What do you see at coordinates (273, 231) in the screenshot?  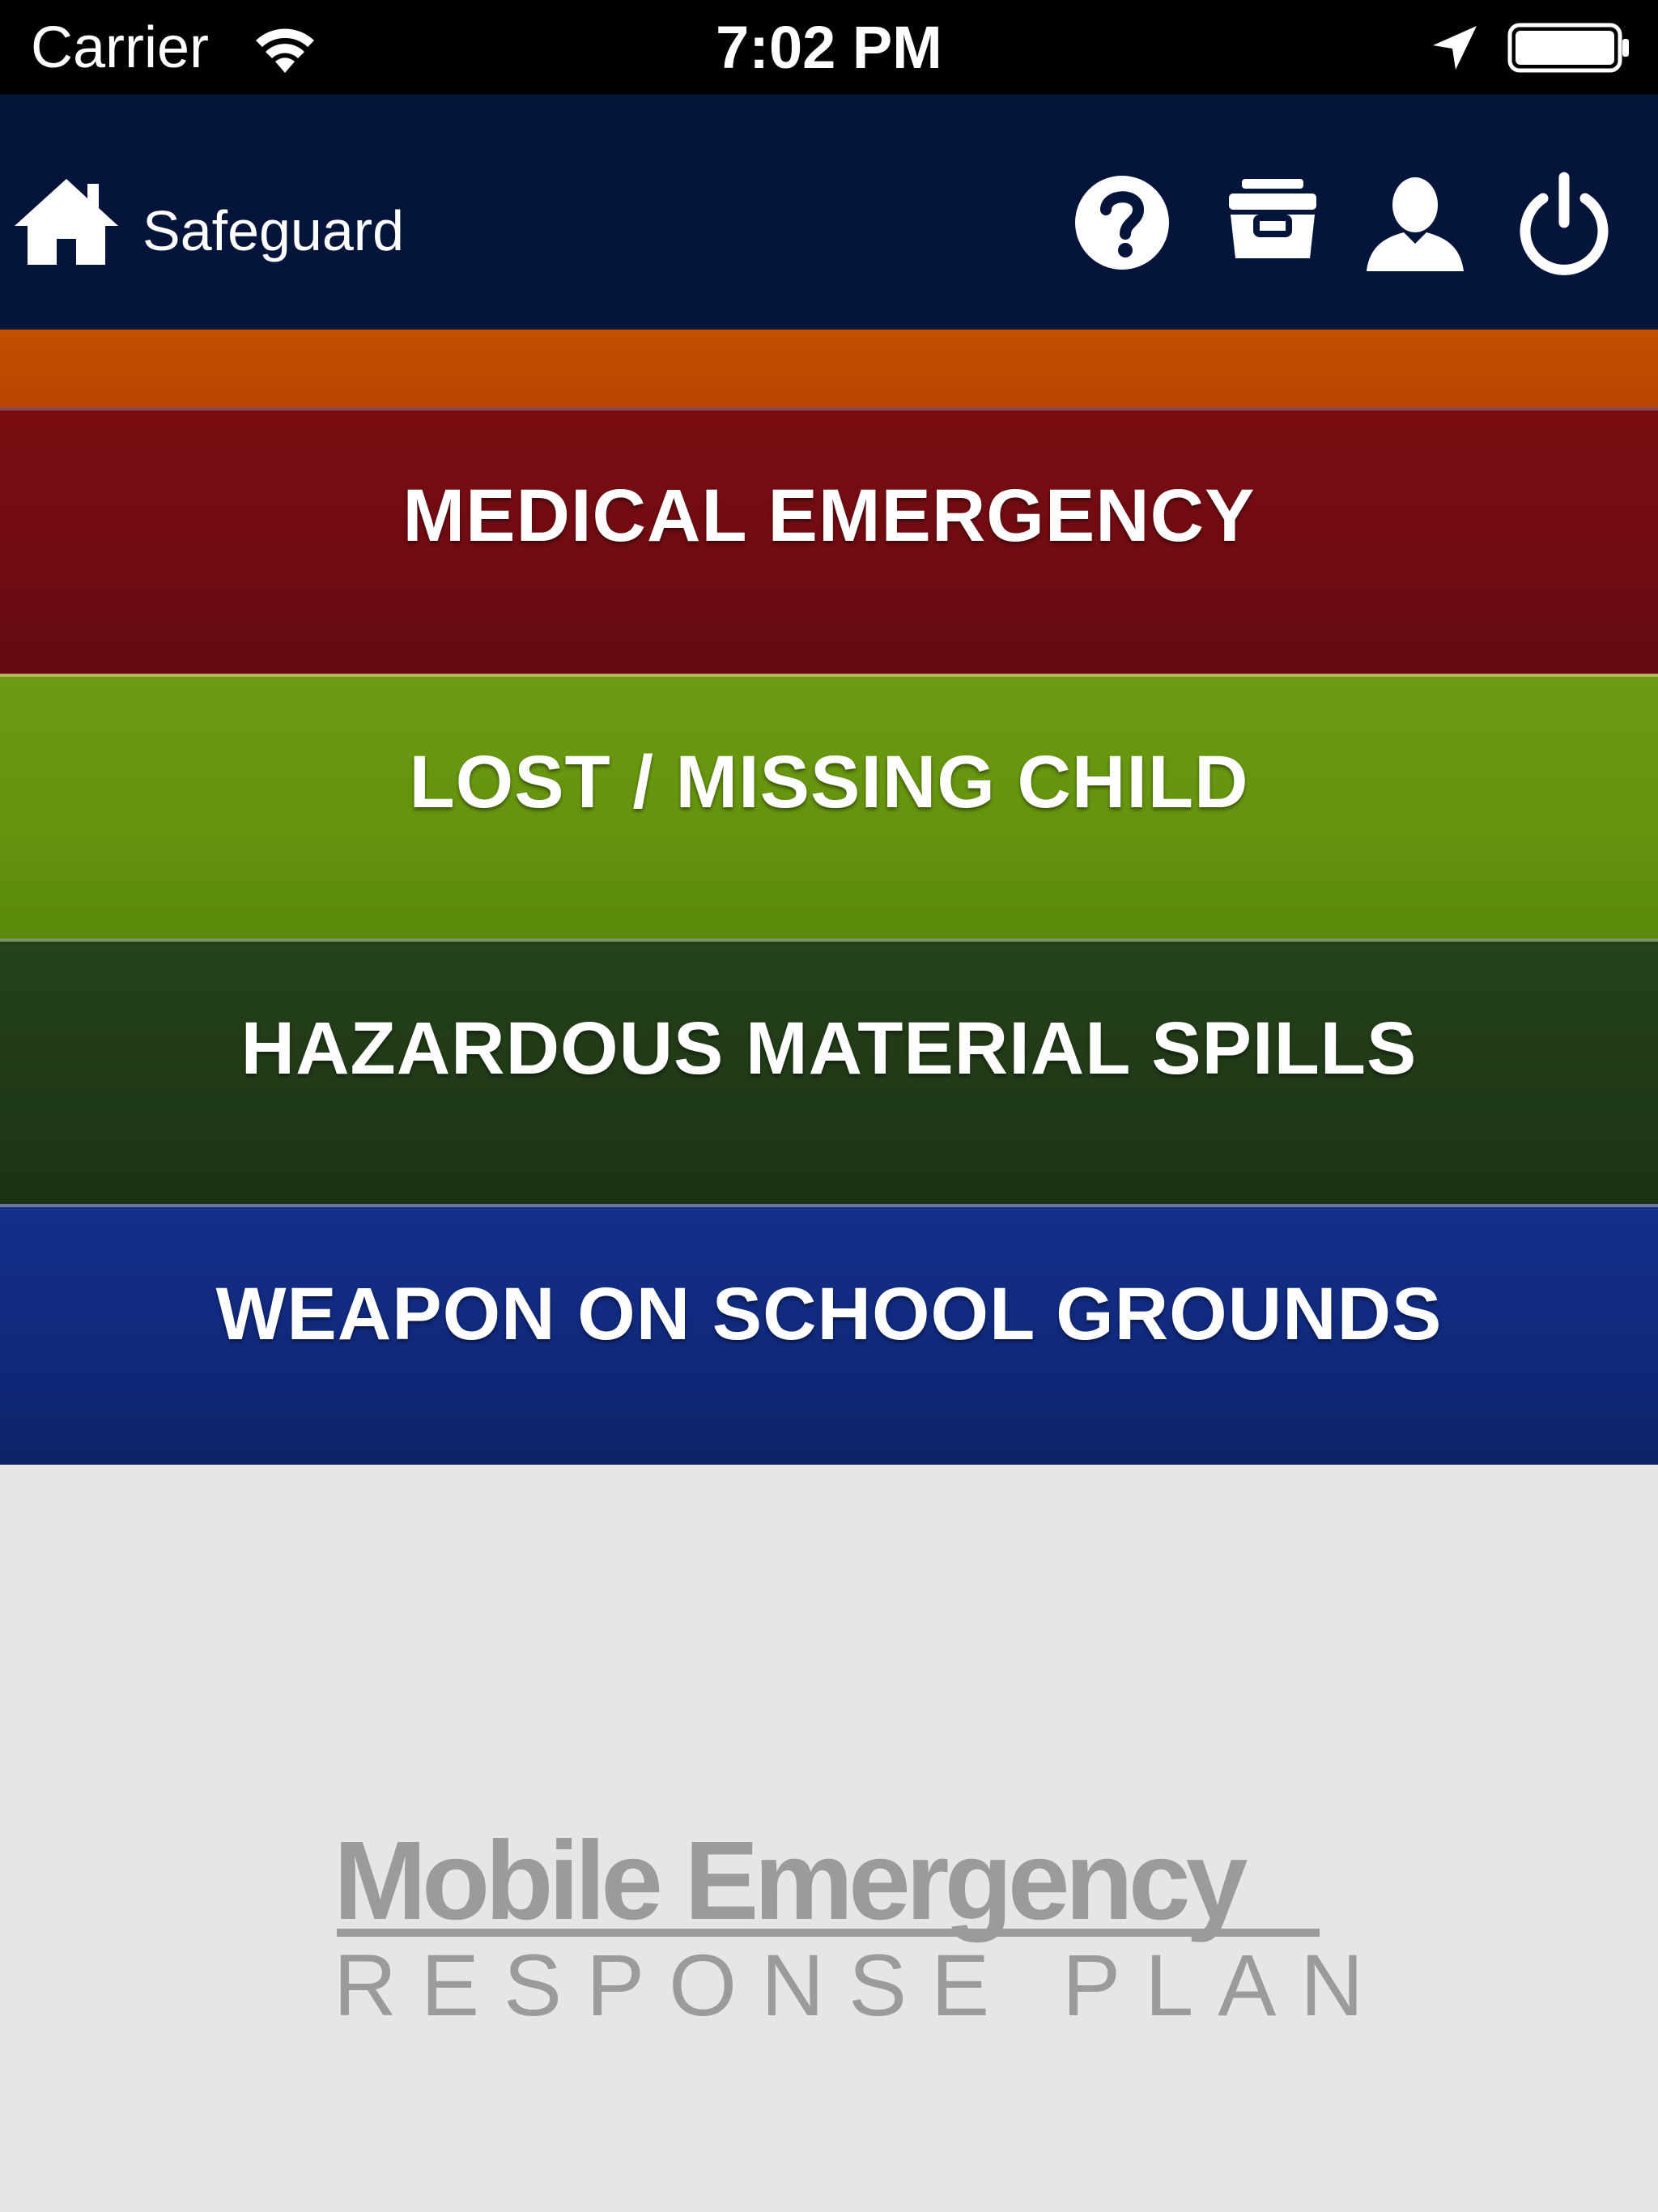 I see `page-title: Safeguard` at bounding box center [273, 231].